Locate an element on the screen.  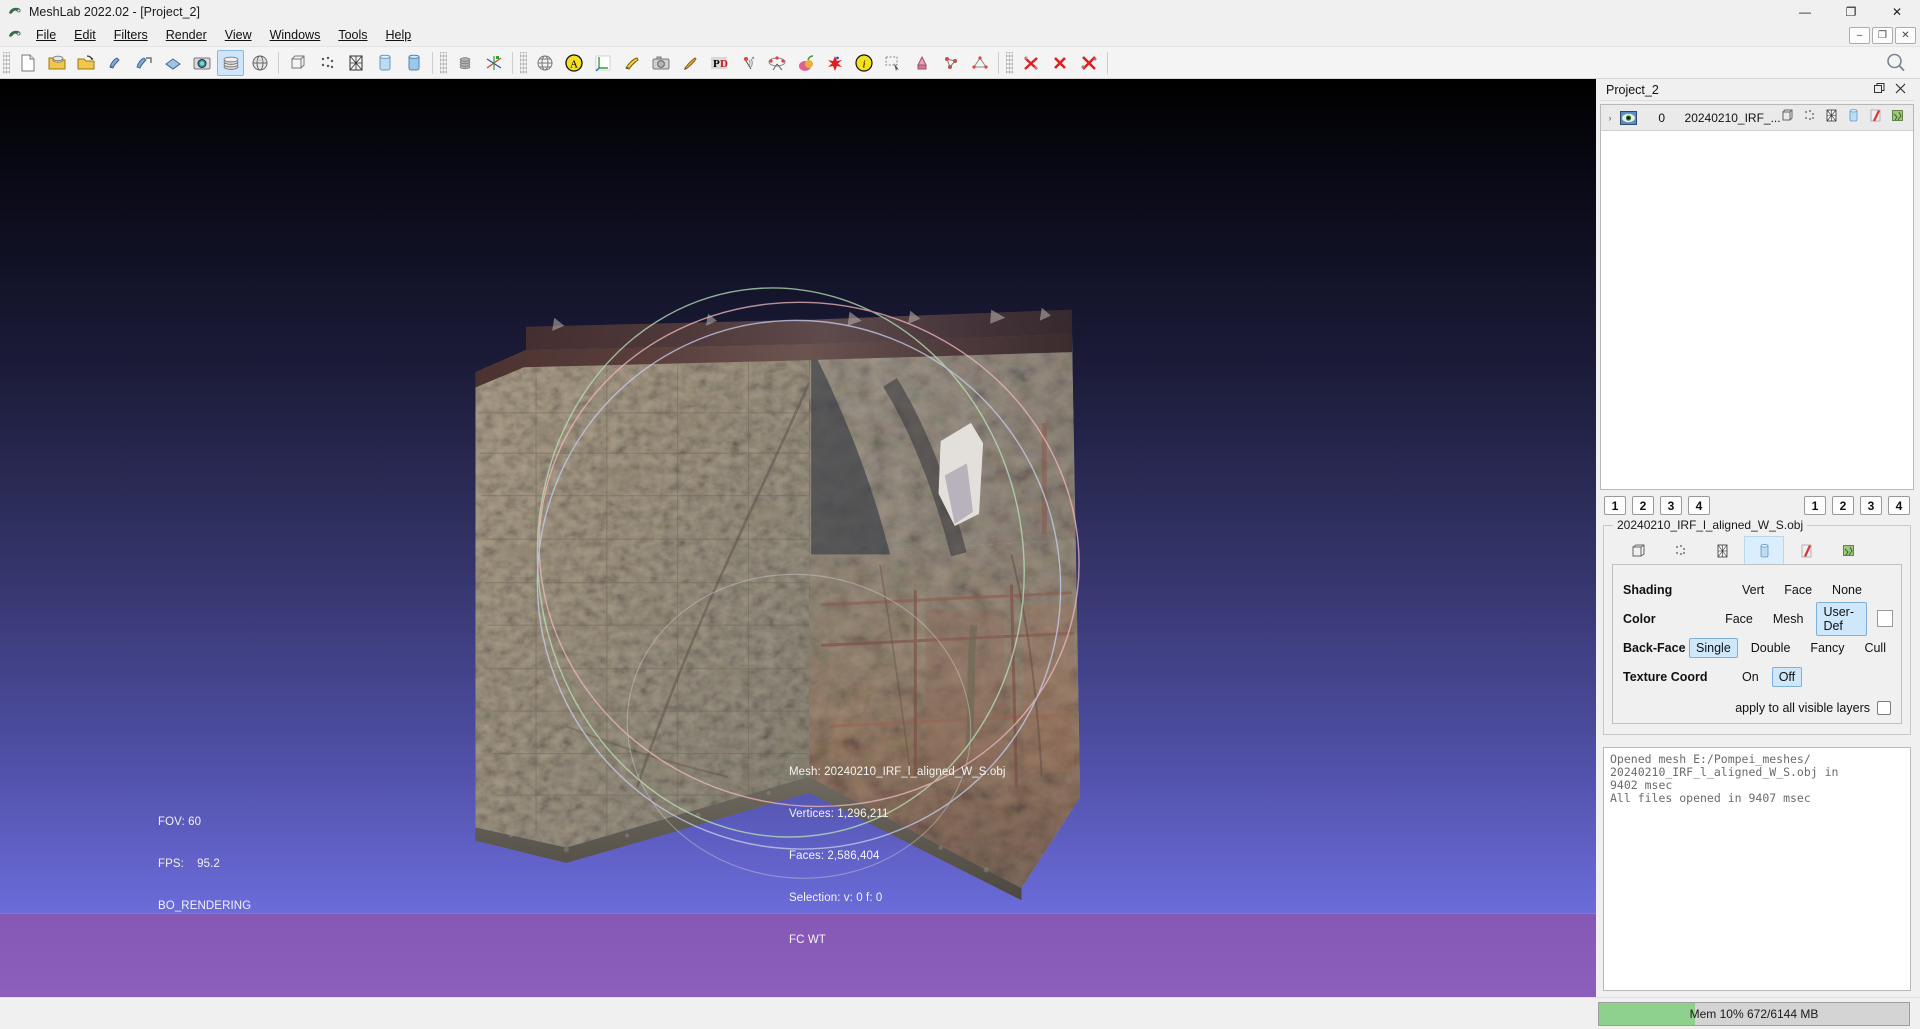
close-icon is located at coordinates (1900, 90).